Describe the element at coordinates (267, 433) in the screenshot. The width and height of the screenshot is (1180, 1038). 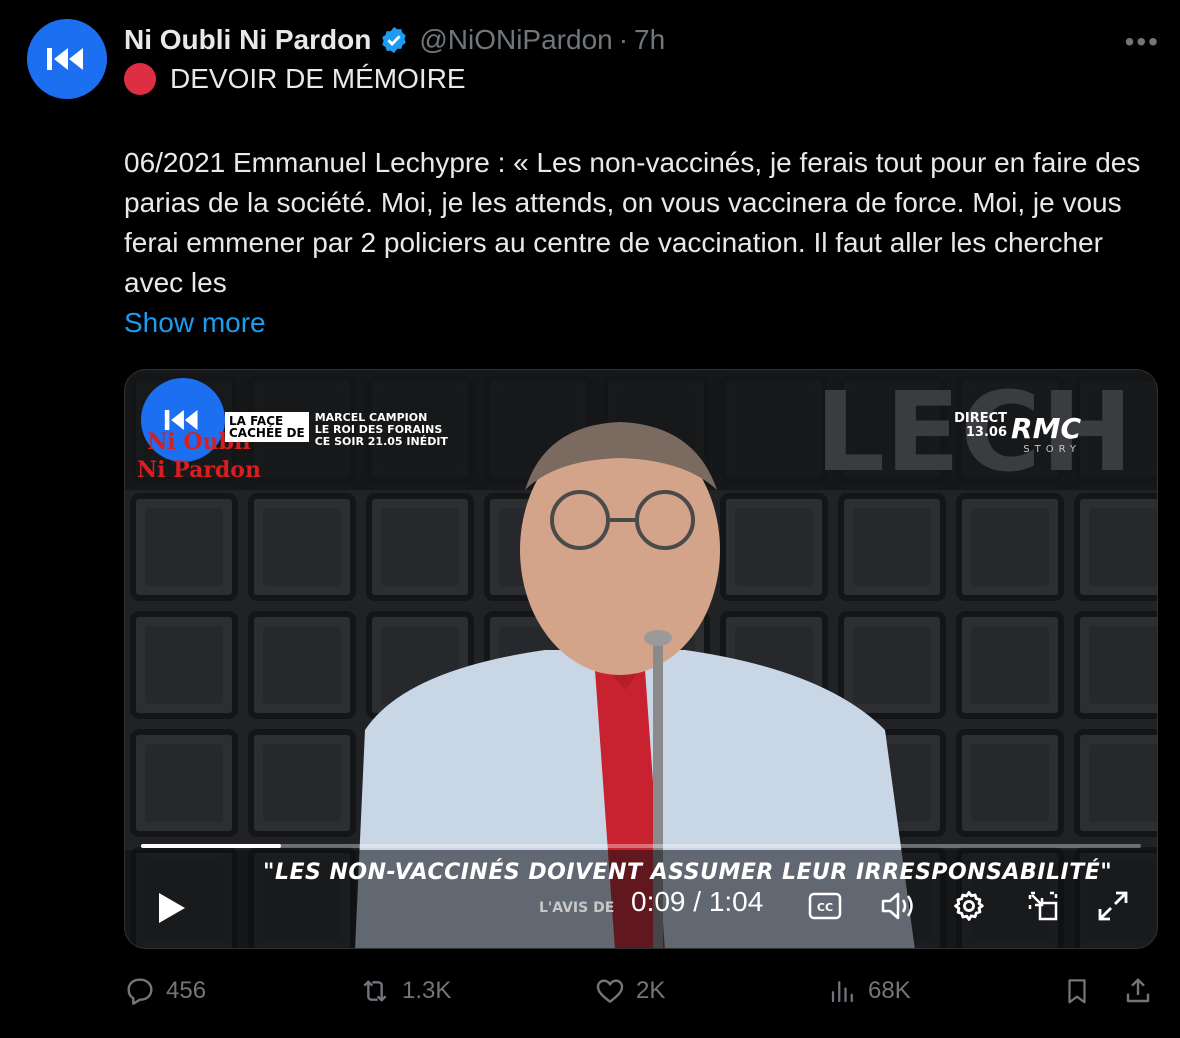
I see `promo-badge-line2: CACHÉE DE` at that location.